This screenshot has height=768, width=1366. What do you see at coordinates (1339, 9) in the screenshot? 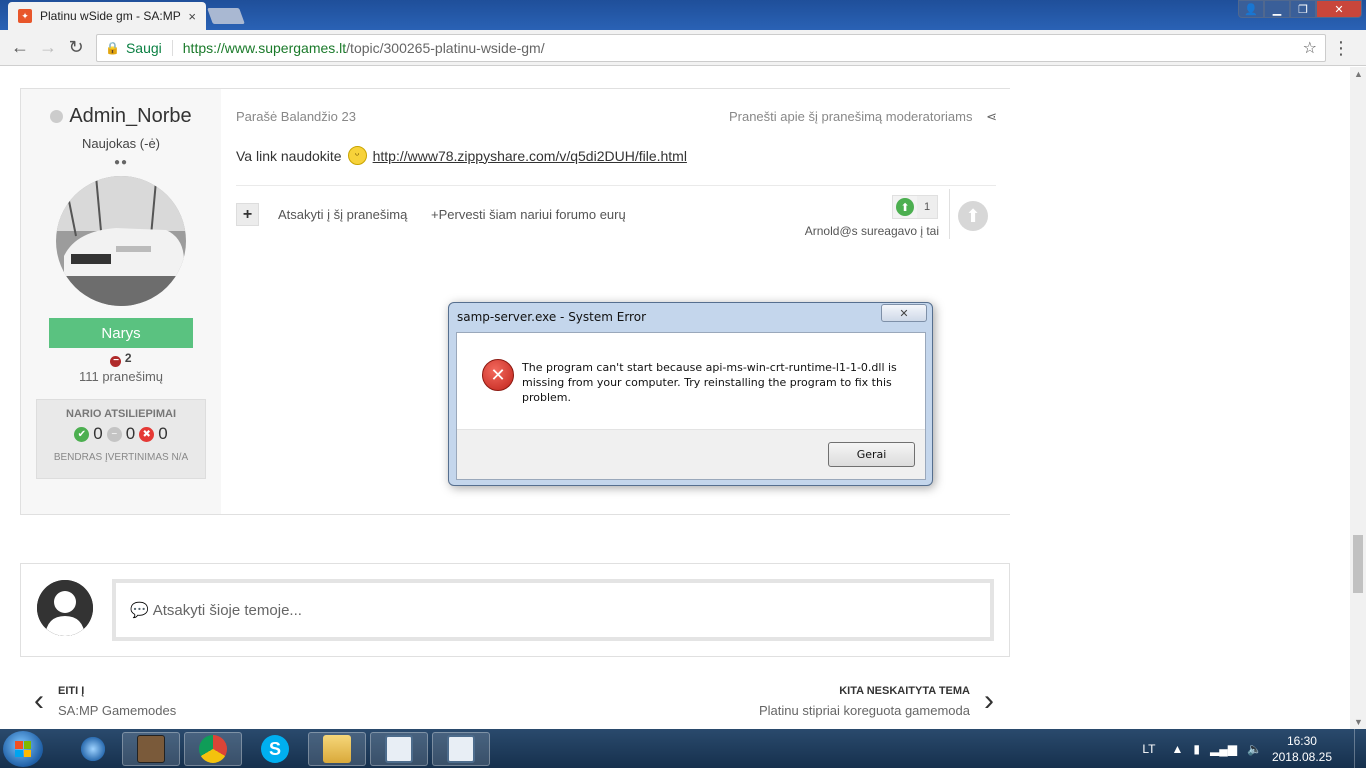
I see `close-window-button: ✕` at bounding box center [1339, 9].